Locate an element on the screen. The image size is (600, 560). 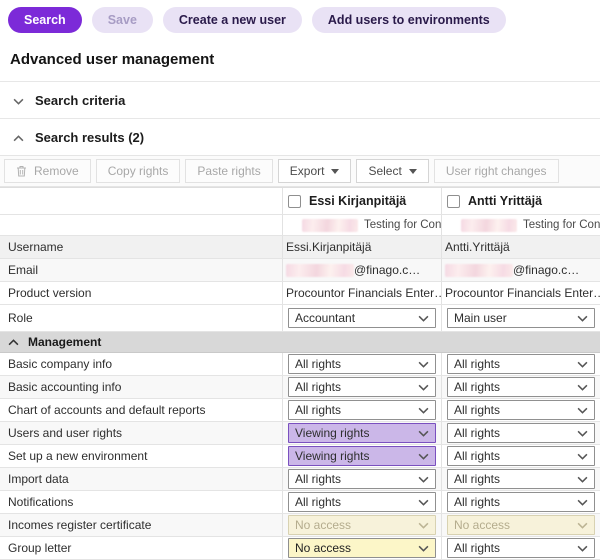
table-row: Role Accountant Main user is located at coordinates (300, 318).